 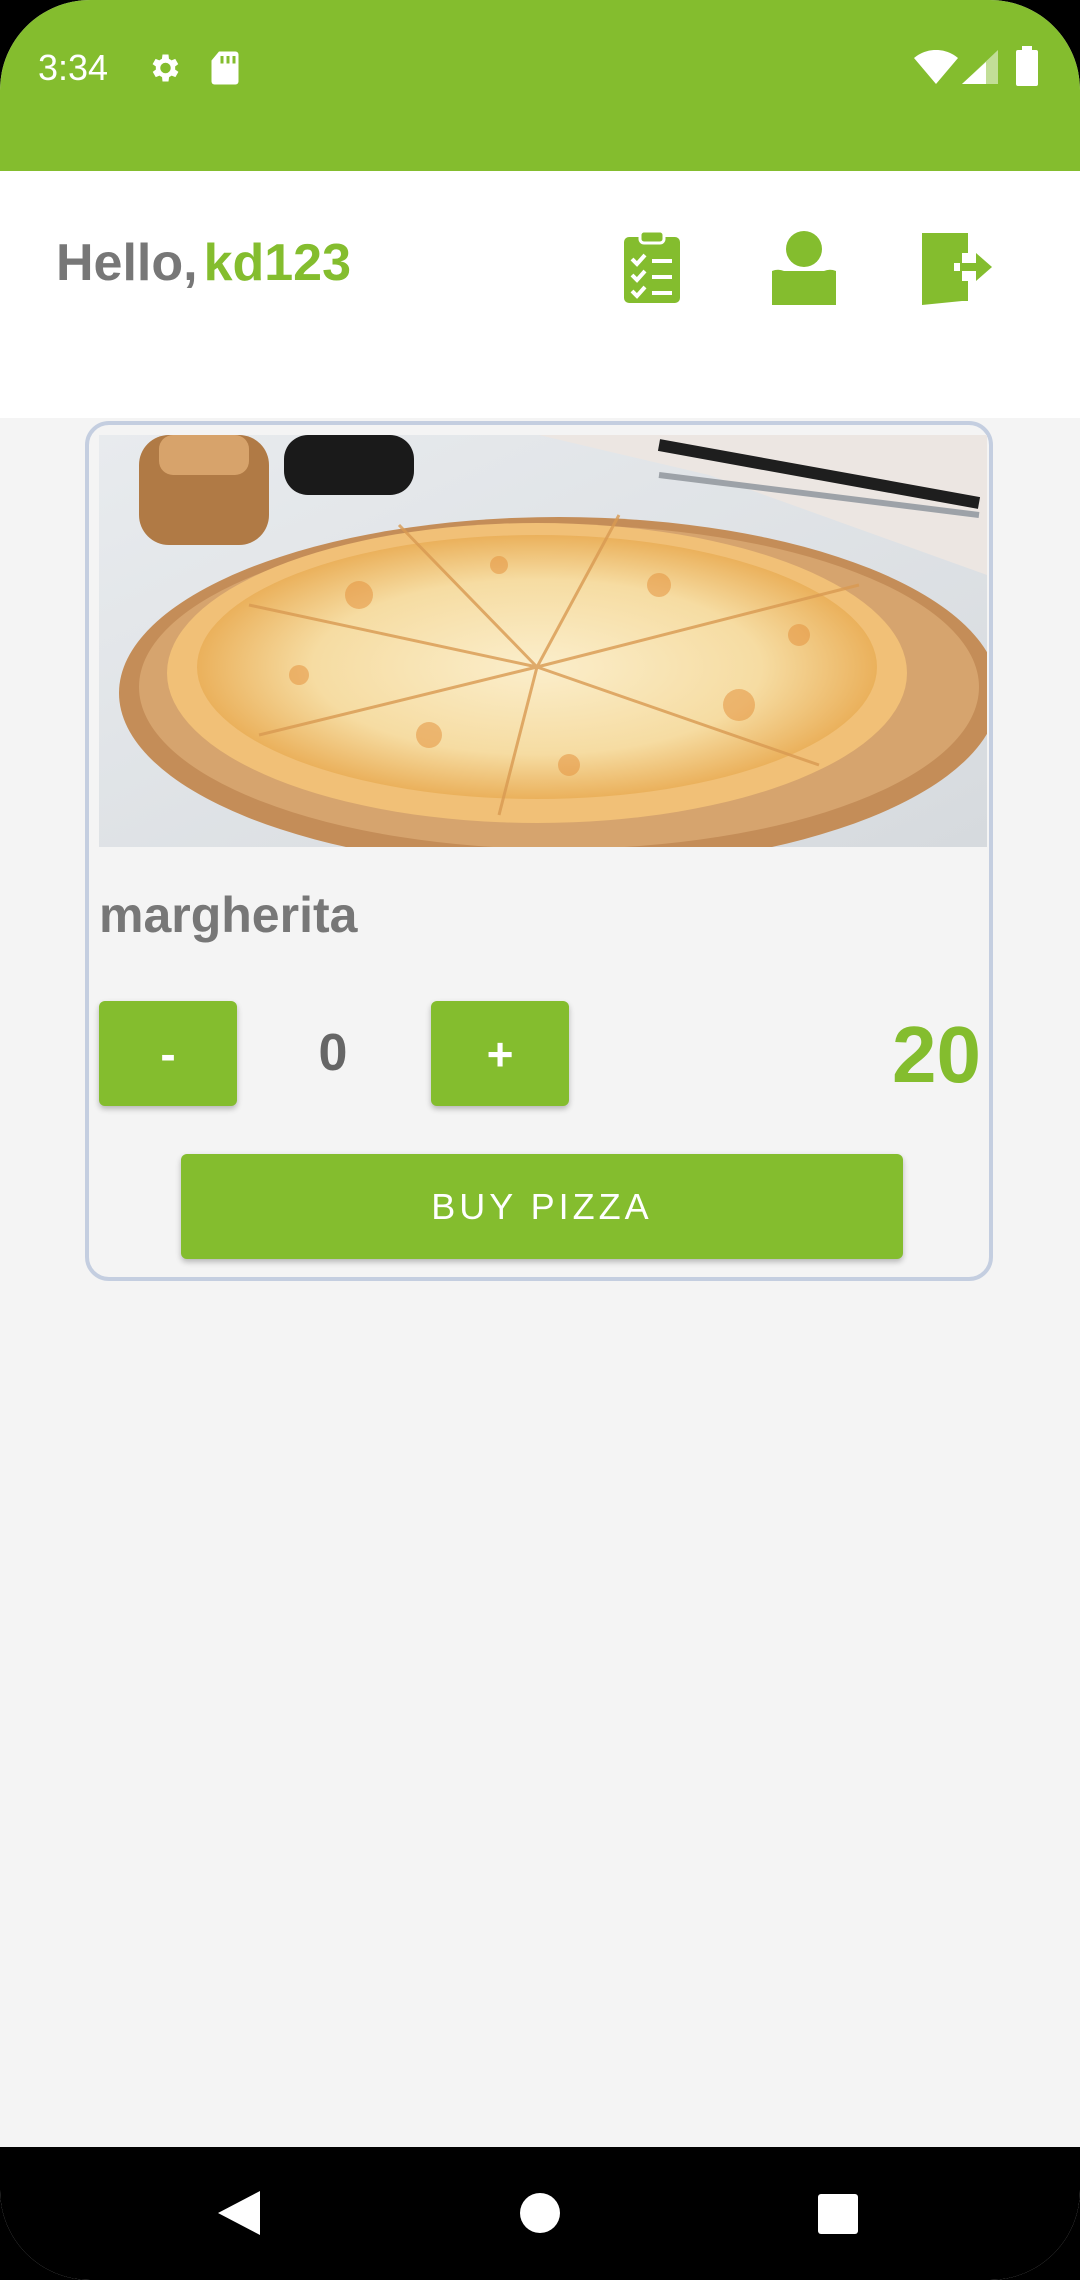 What do you see at coordinates (540, 294) in the screenshot?
I see `app-header: Hello, kd123` at bounding box center [540, 294].